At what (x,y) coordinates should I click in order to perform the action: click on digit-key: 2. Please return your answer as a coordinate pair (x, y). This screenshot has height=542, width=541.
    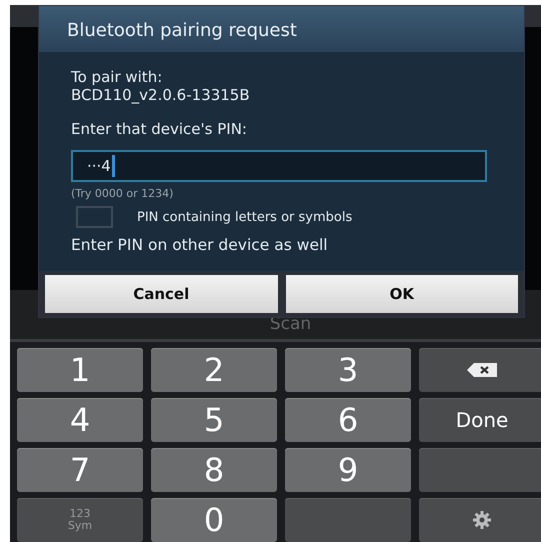
    Looking at the image, I should click on (214, 370).